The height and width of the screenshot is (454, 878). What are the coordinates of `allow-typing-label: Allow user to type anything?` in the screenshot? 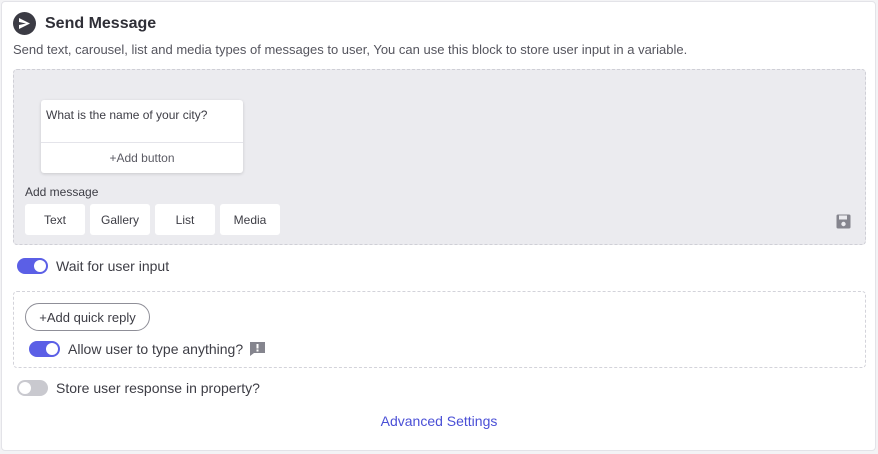 It's located at (156, 349).